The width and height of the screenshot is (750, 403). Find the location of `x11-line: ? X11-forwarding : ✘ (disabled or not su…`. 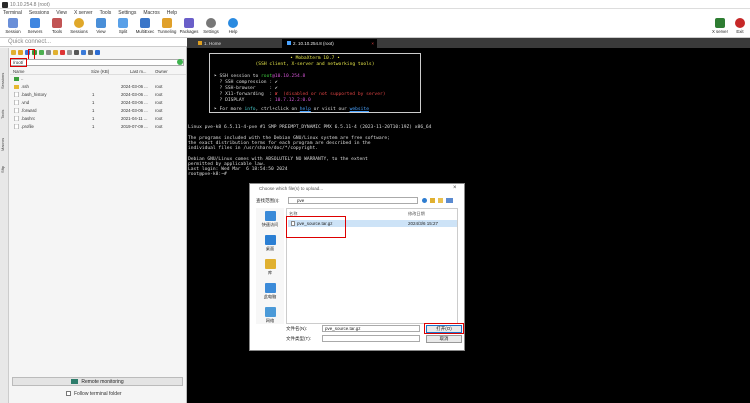

x11-line: ? X11-forwarding : ✘ (disabled or not su… is located at coordinates (300, 94).